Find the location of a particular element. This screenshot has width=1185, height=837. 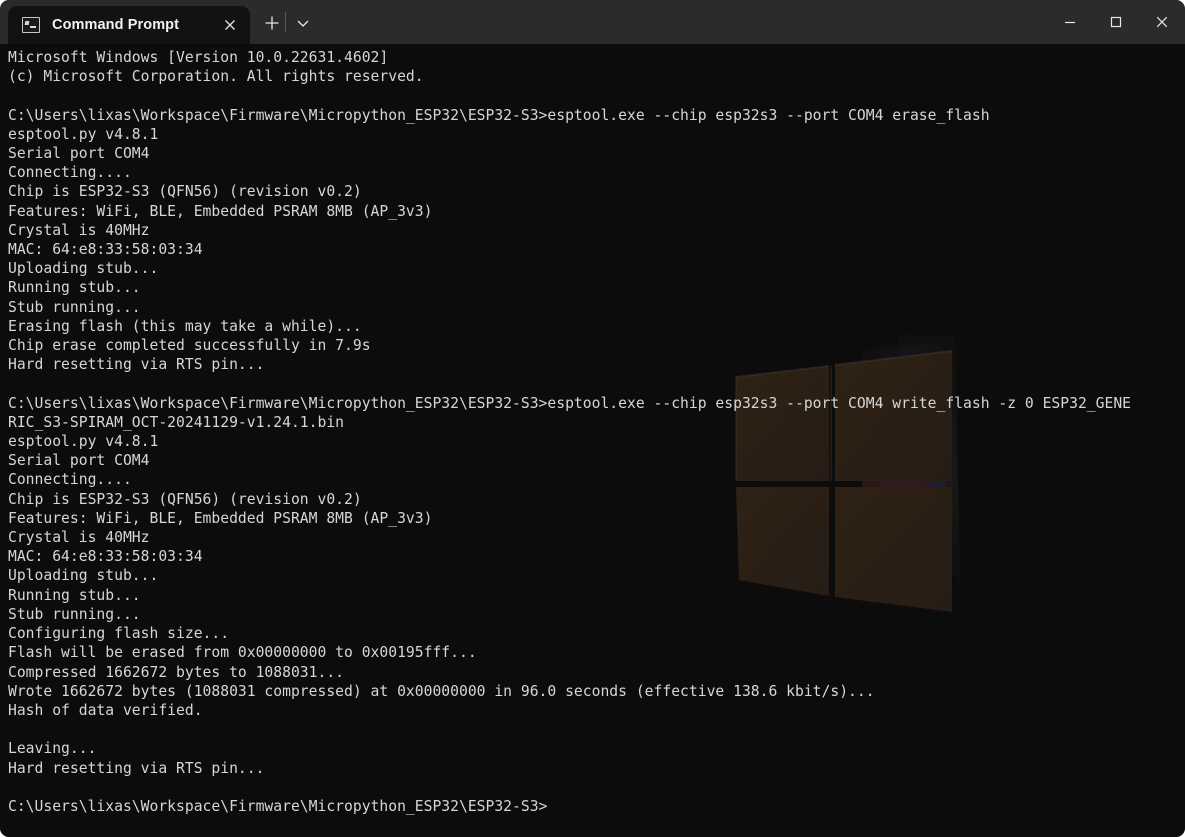

tab-close-icon is located at coordinates (230, 25).